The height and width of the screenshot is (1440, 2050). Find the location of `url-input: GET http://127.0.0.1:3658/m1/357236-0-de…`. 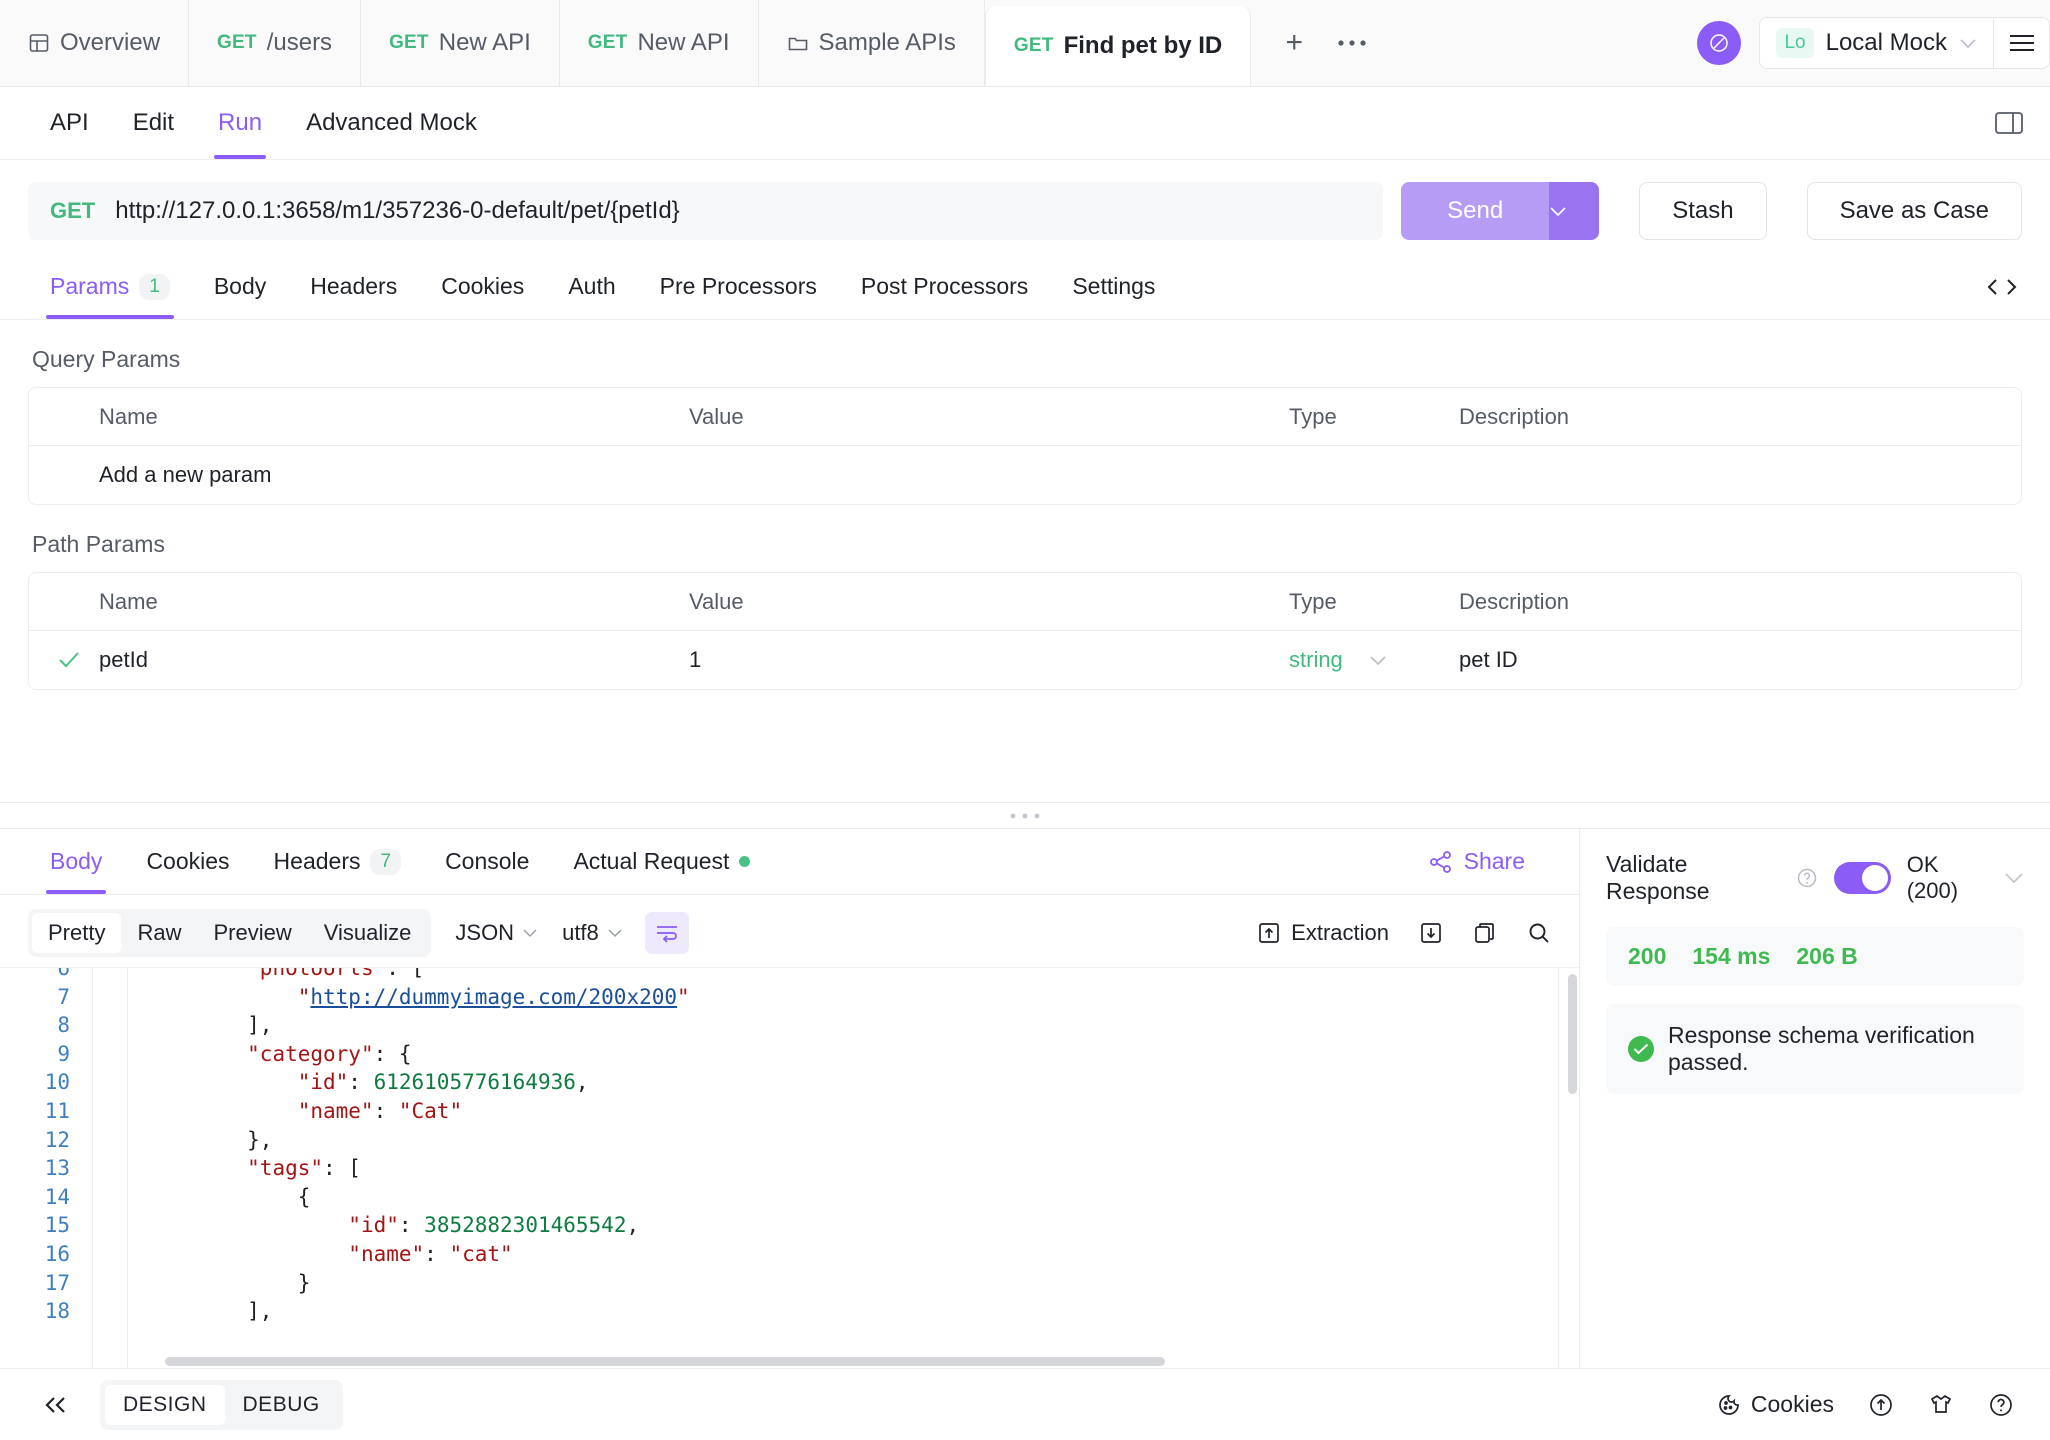

url-input: GET http://127.0.0.1:3658/m1/357236-0-de… is located at coordinates (706, 211).